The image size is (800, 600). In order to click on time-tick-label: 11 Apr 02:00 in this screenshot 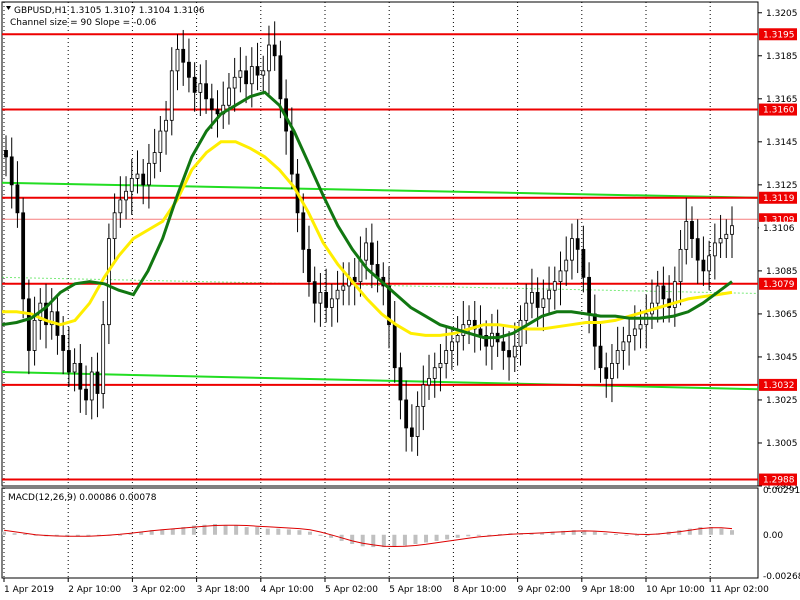, I will do `click(739, 590)`.